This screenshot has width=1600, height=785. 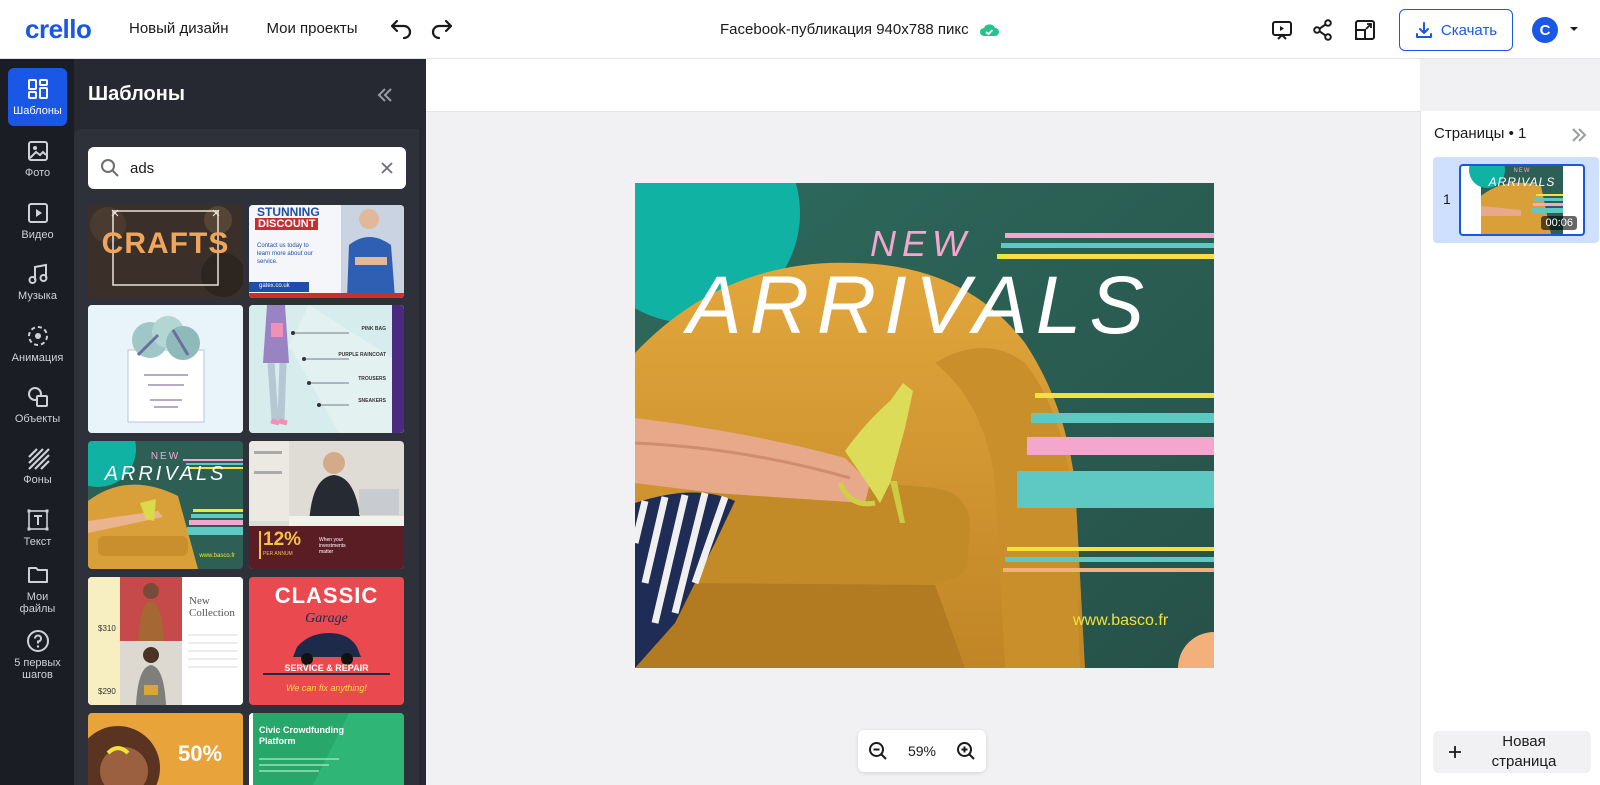 What do you see at coordinates (1545, 30) in the screenshot?
I see `avatar: C` at bounding box center [1545, 30].